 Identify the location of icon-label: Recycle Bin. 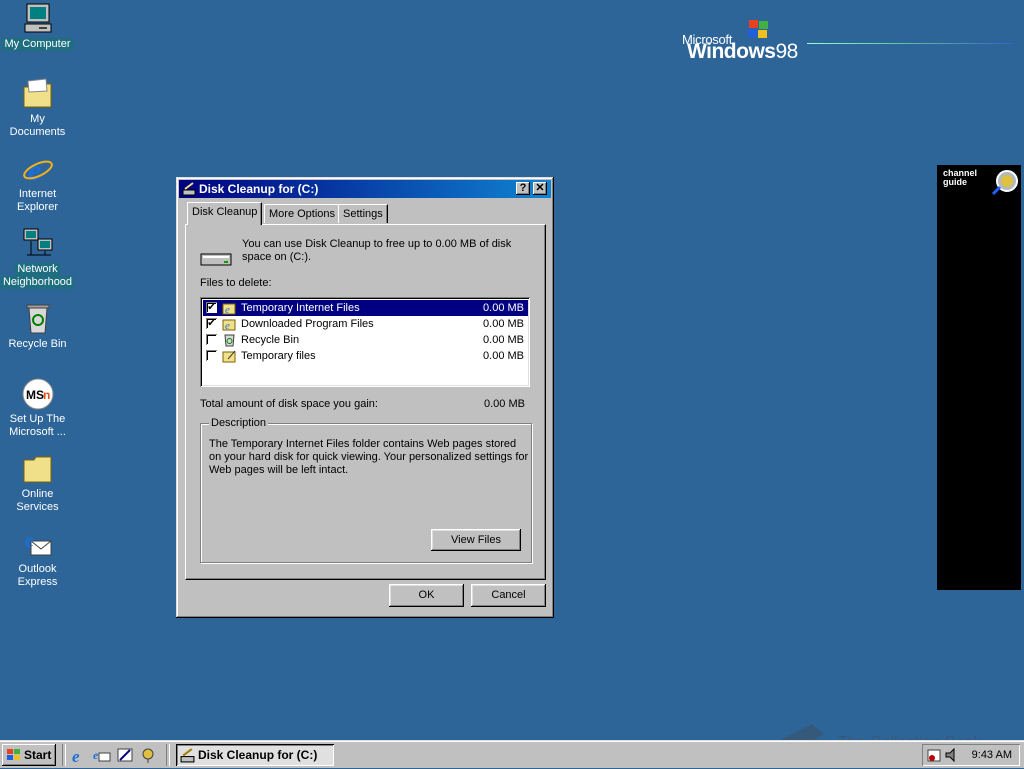
(37, 344).